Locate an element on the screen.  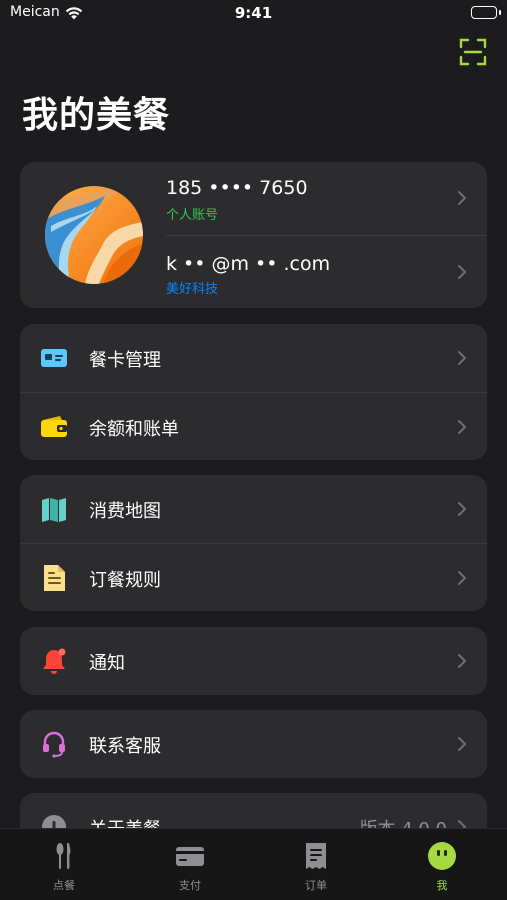
scan-icon is located at coordinates (473, 52).